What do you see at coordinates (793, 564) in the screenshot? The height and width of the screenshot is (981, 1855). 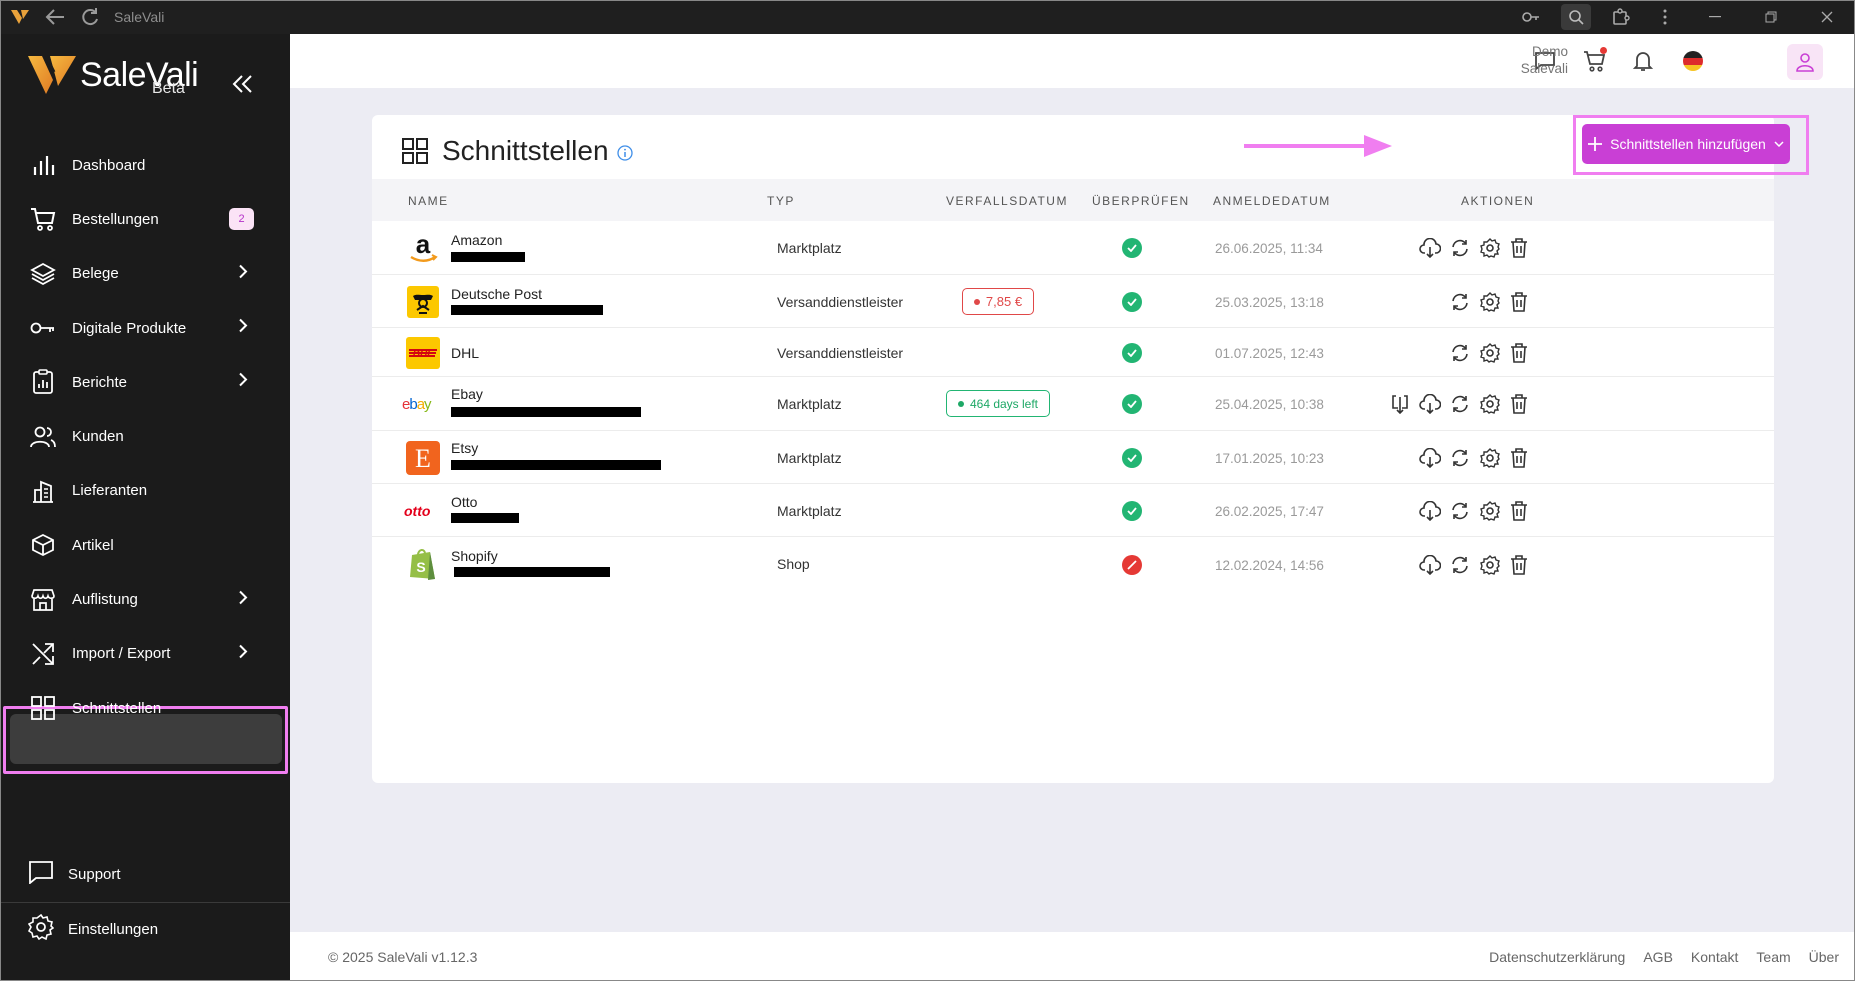 I see `interface-type: Shop` at bounding box center [793, 564].